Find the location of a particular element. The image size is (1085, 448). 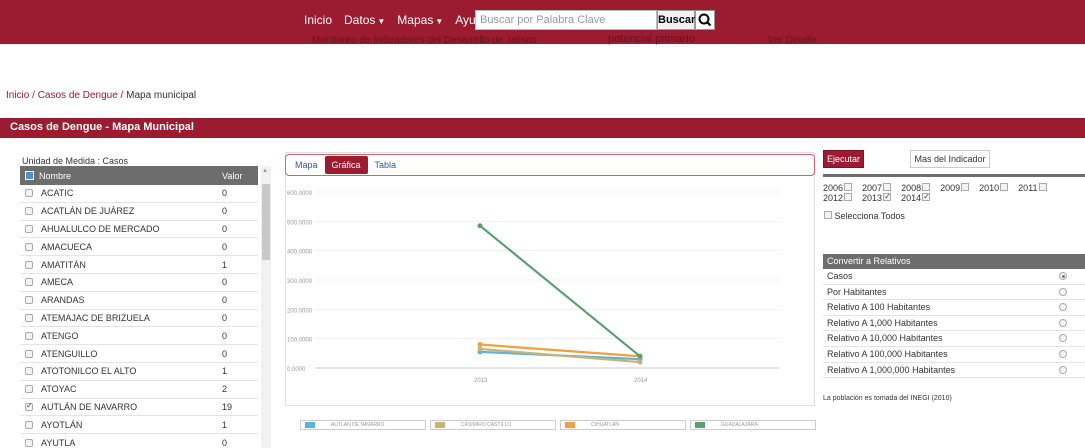

table-row: AHUALULCO DE MERCADO 0 is located at coordinates (139, 230).